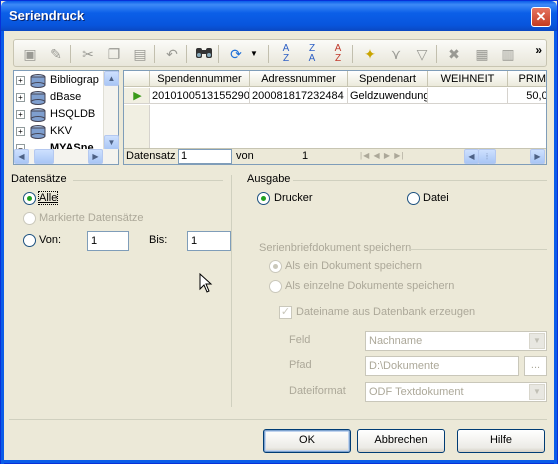  Describe the element at coordinates (293, 198) in the screenshot. I see `printer-label: Drucker` at that location.